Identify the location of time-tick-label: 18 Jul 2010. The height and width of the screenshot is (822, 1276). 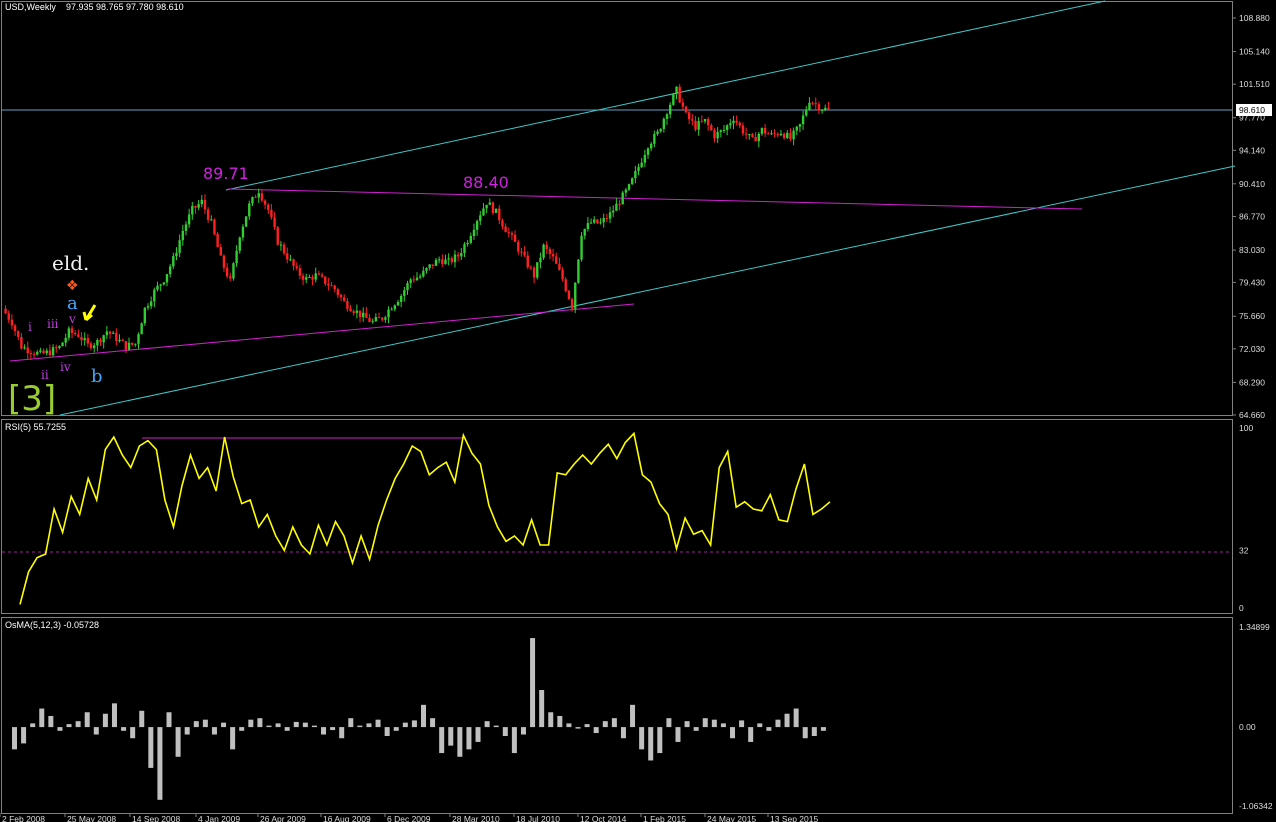
(538, 818).